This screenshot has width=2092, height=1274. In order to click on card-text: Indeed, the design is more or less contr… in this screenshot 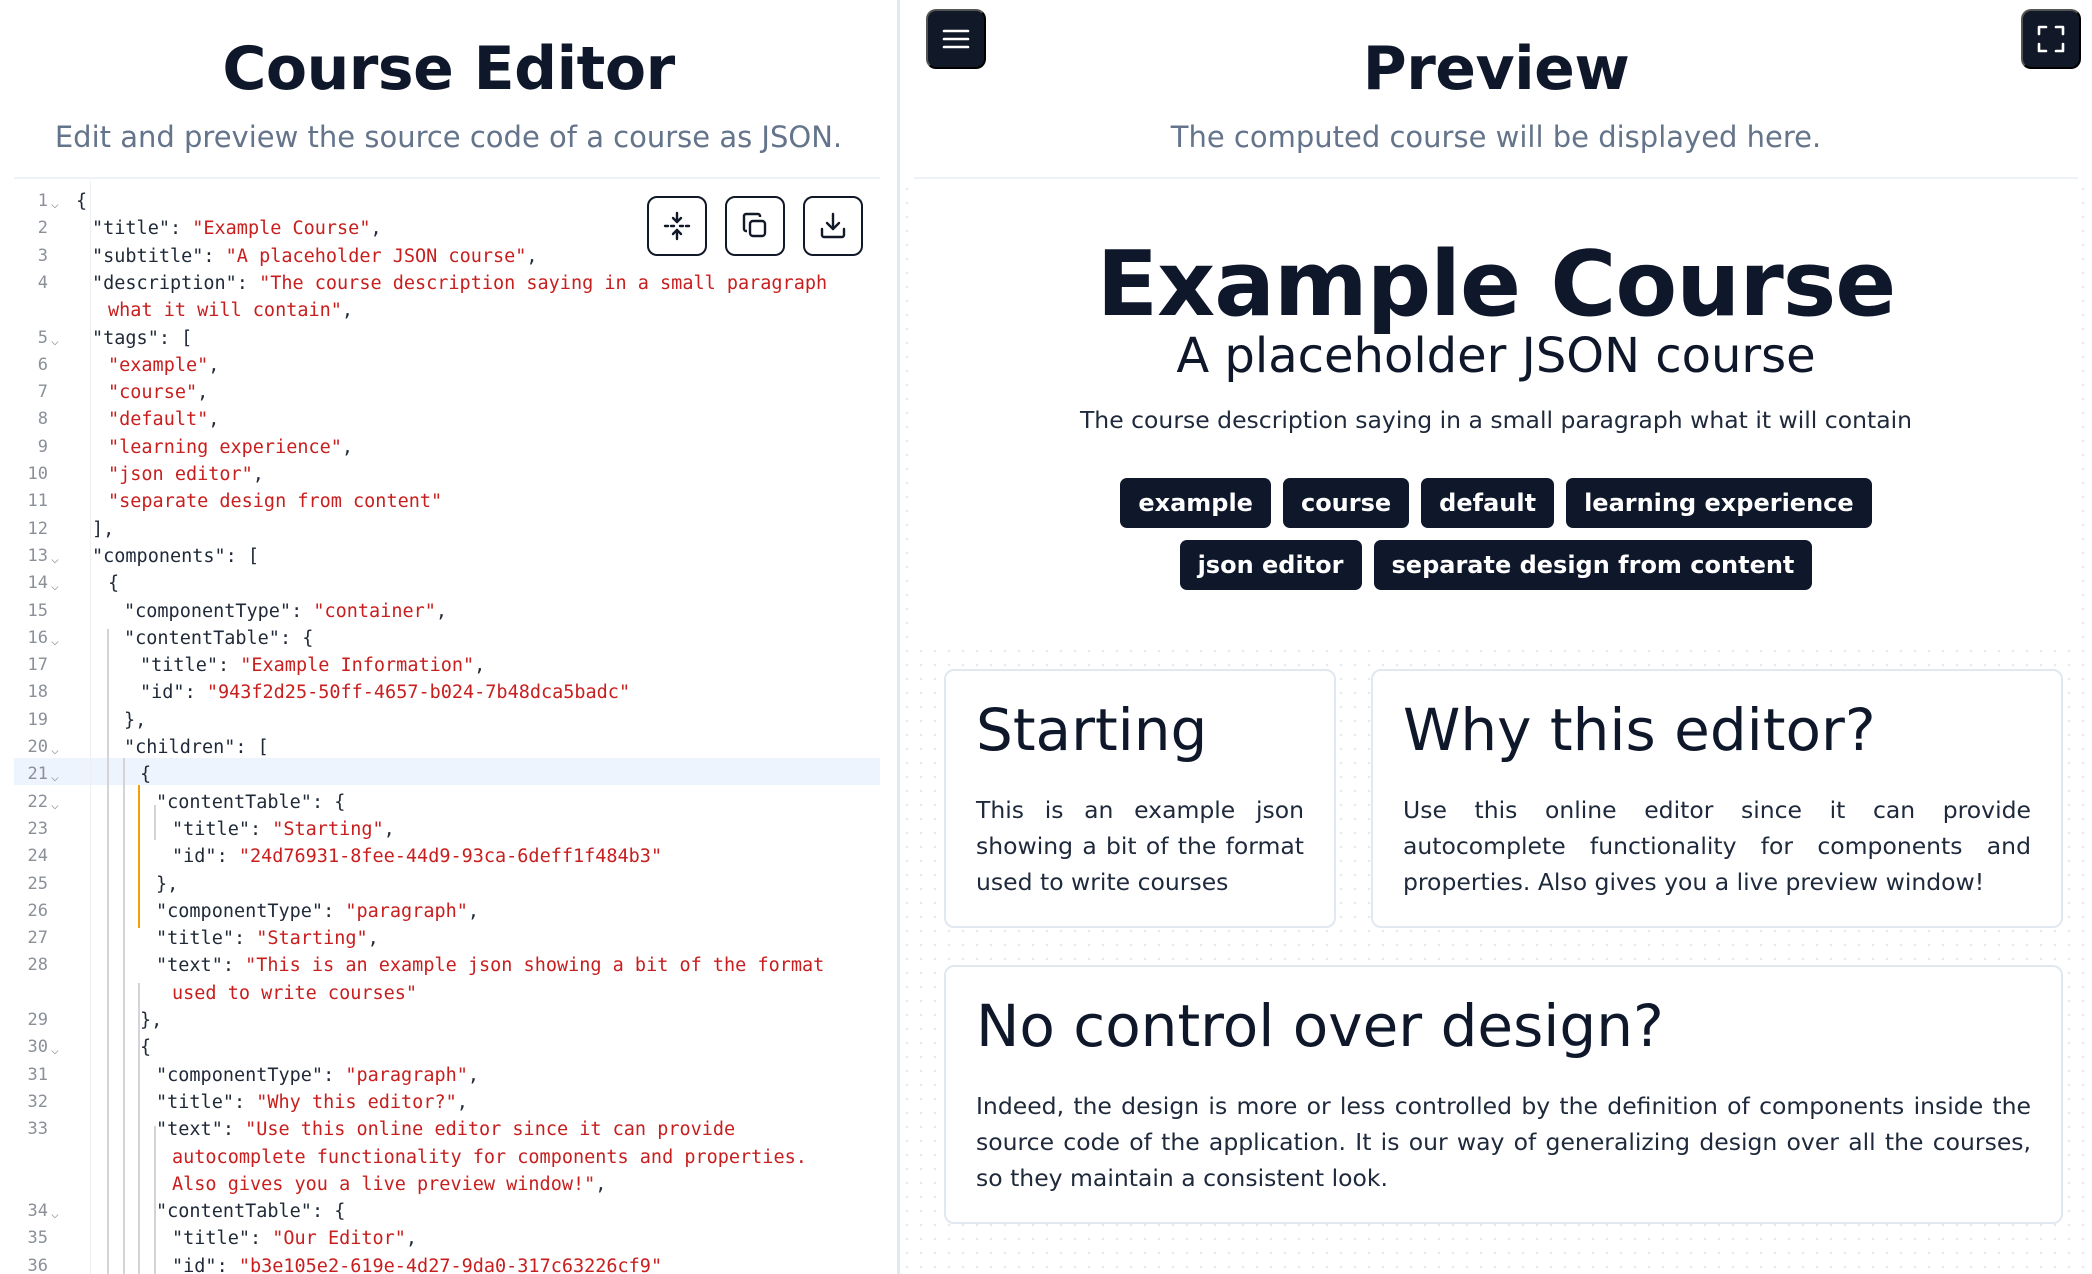, I will do `click(1503, 1142)`.